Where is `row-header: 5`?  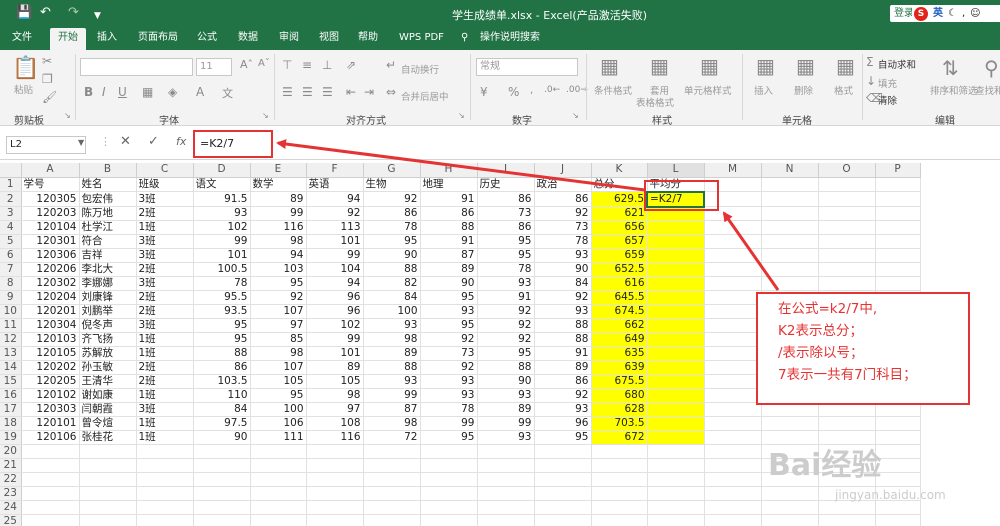 row-header: 5 is located at coordinates (11, 241).